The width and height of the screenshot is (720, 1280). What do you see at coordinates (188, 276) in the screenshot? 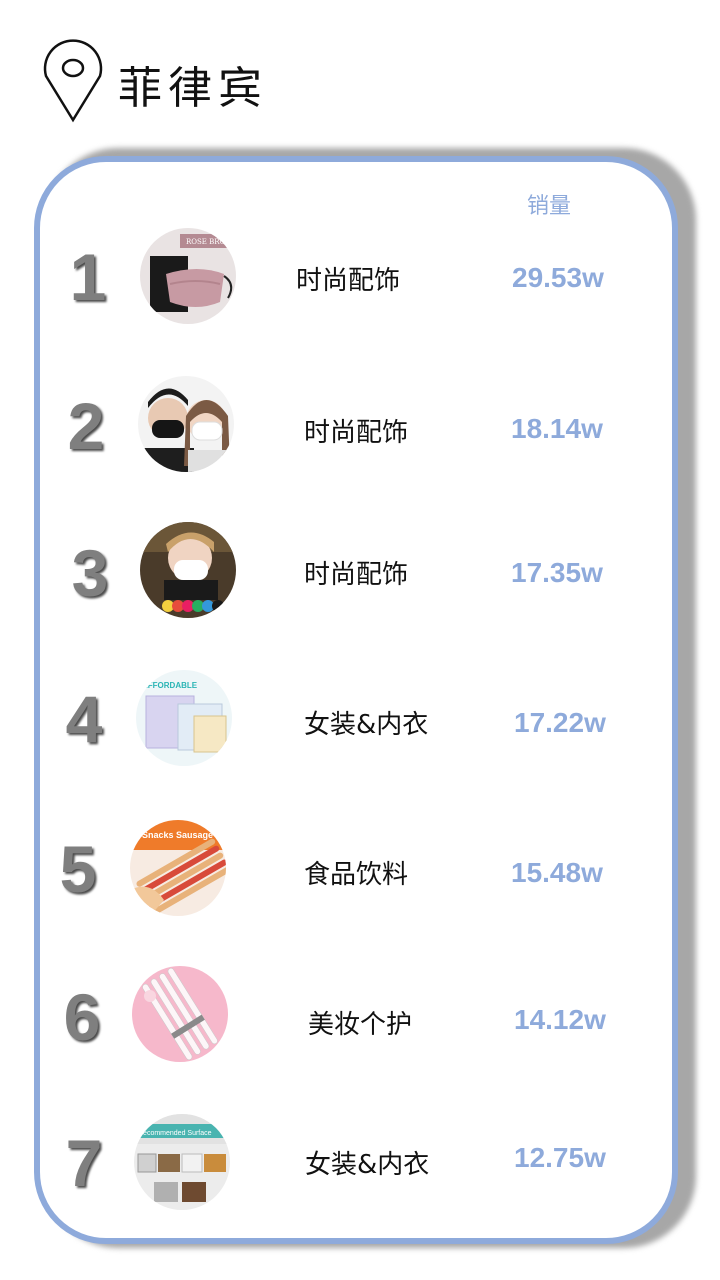
I see `product-thumbnail: ROSE BROWN` at bounding box center [188, 276].